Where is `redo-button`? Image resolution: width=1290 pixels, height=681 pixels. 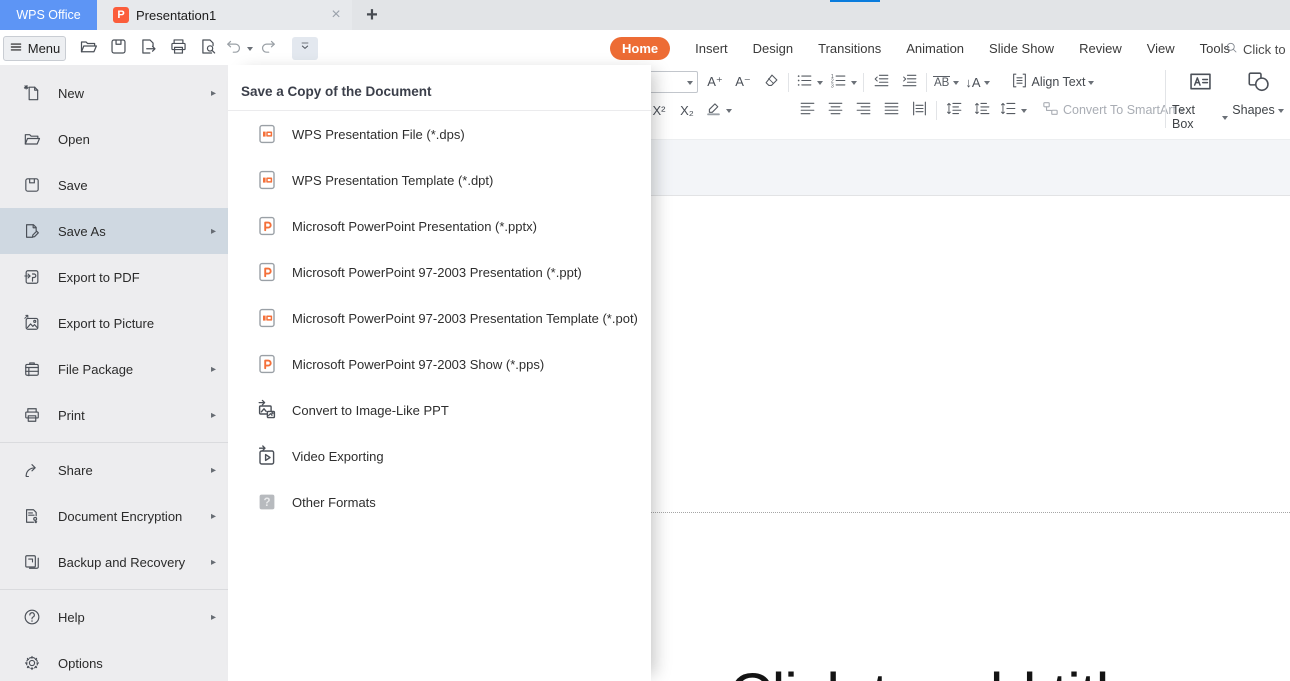 redo-button is located at coordinates (268, 49).